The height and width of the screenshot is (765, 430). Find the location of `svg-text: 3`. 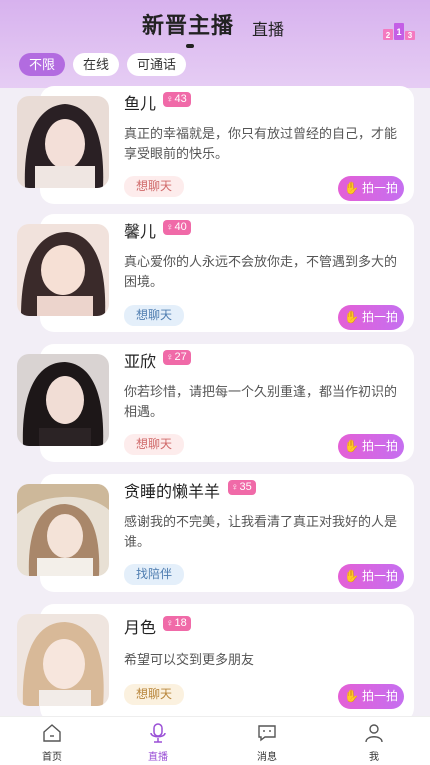

svg-text: 3 is located at coordinates (410, 35).